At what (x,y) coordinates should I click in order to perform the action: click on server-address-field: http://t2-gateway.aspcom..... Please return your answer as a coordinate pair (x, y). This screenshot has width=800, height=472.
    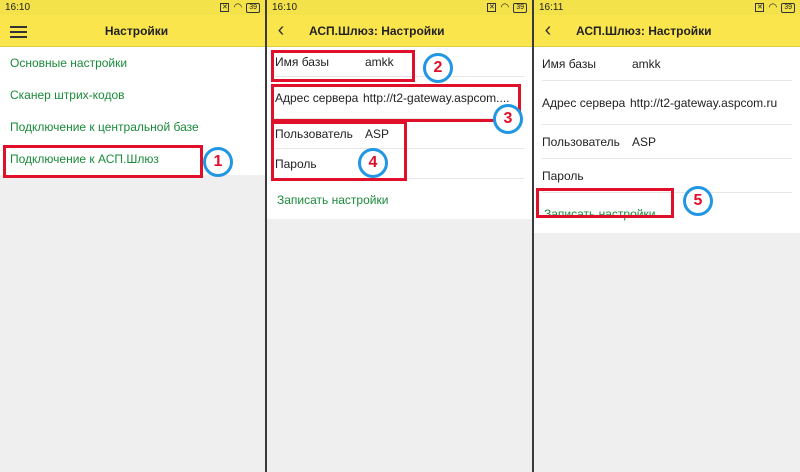
    Looking at the image, I should click on (443, 98).